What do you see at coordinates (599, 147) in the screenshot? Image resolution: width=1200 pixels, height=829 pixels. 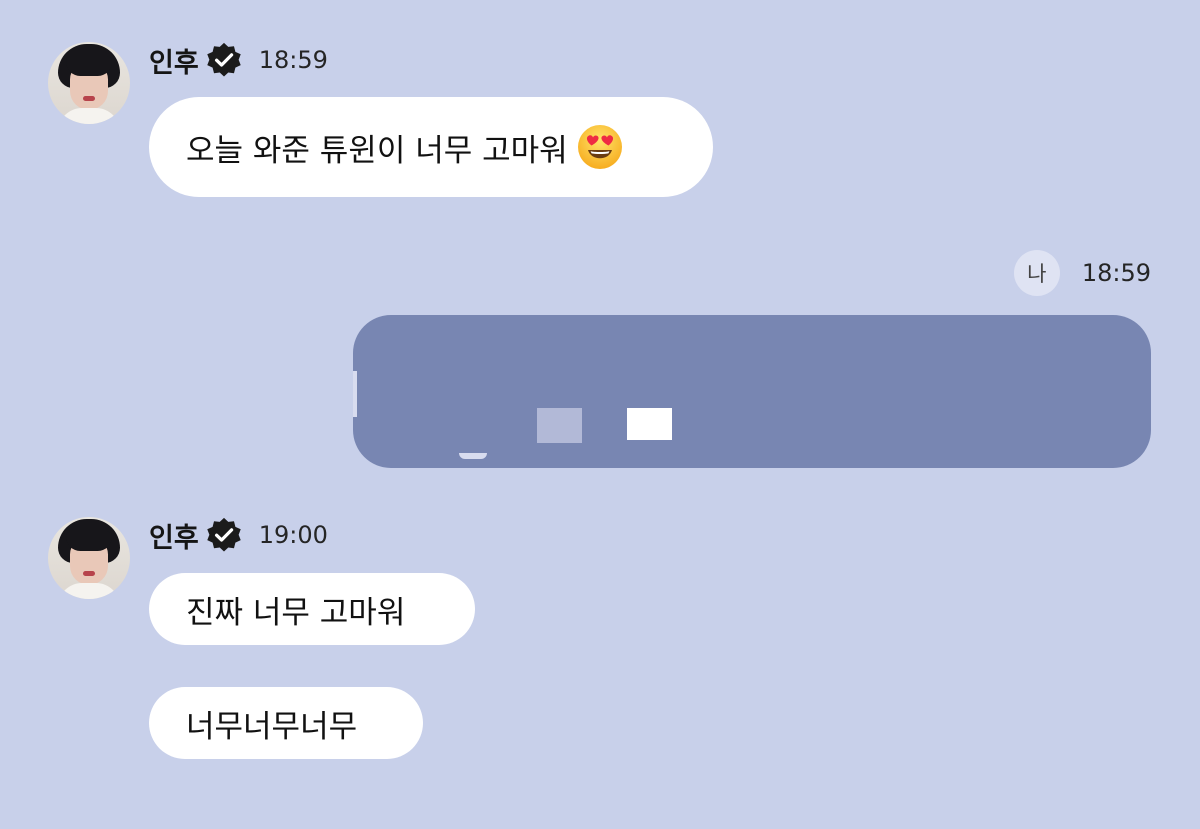 I see `heart-eyes-emoji-icon` at bounding box center [599, 147].